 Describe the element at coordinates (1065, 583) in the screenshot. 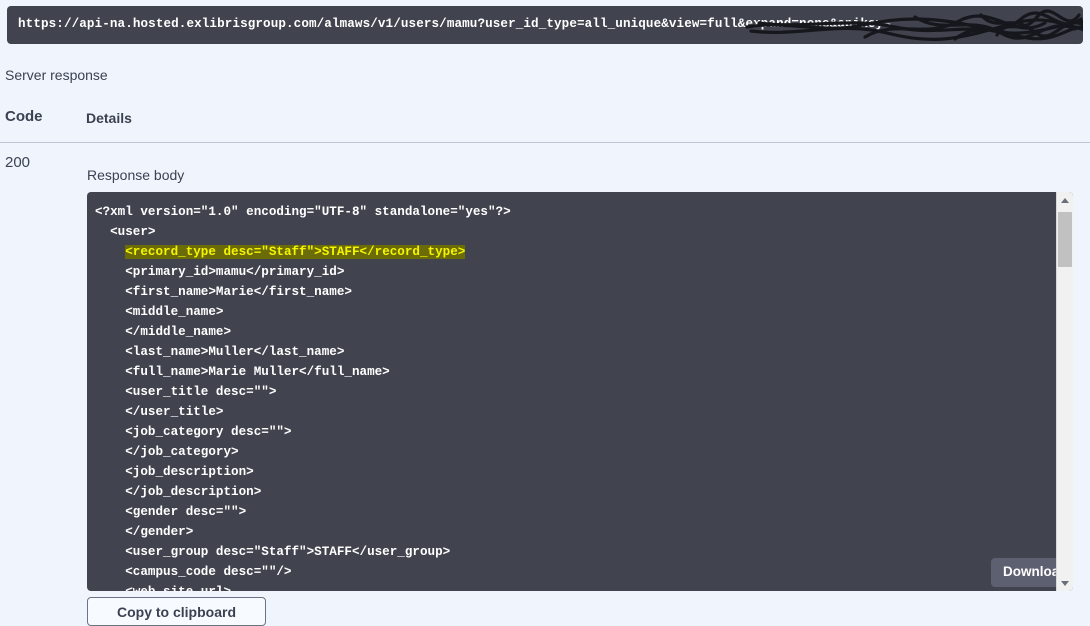

I see `scroll-down-arrow-icon` at that location.